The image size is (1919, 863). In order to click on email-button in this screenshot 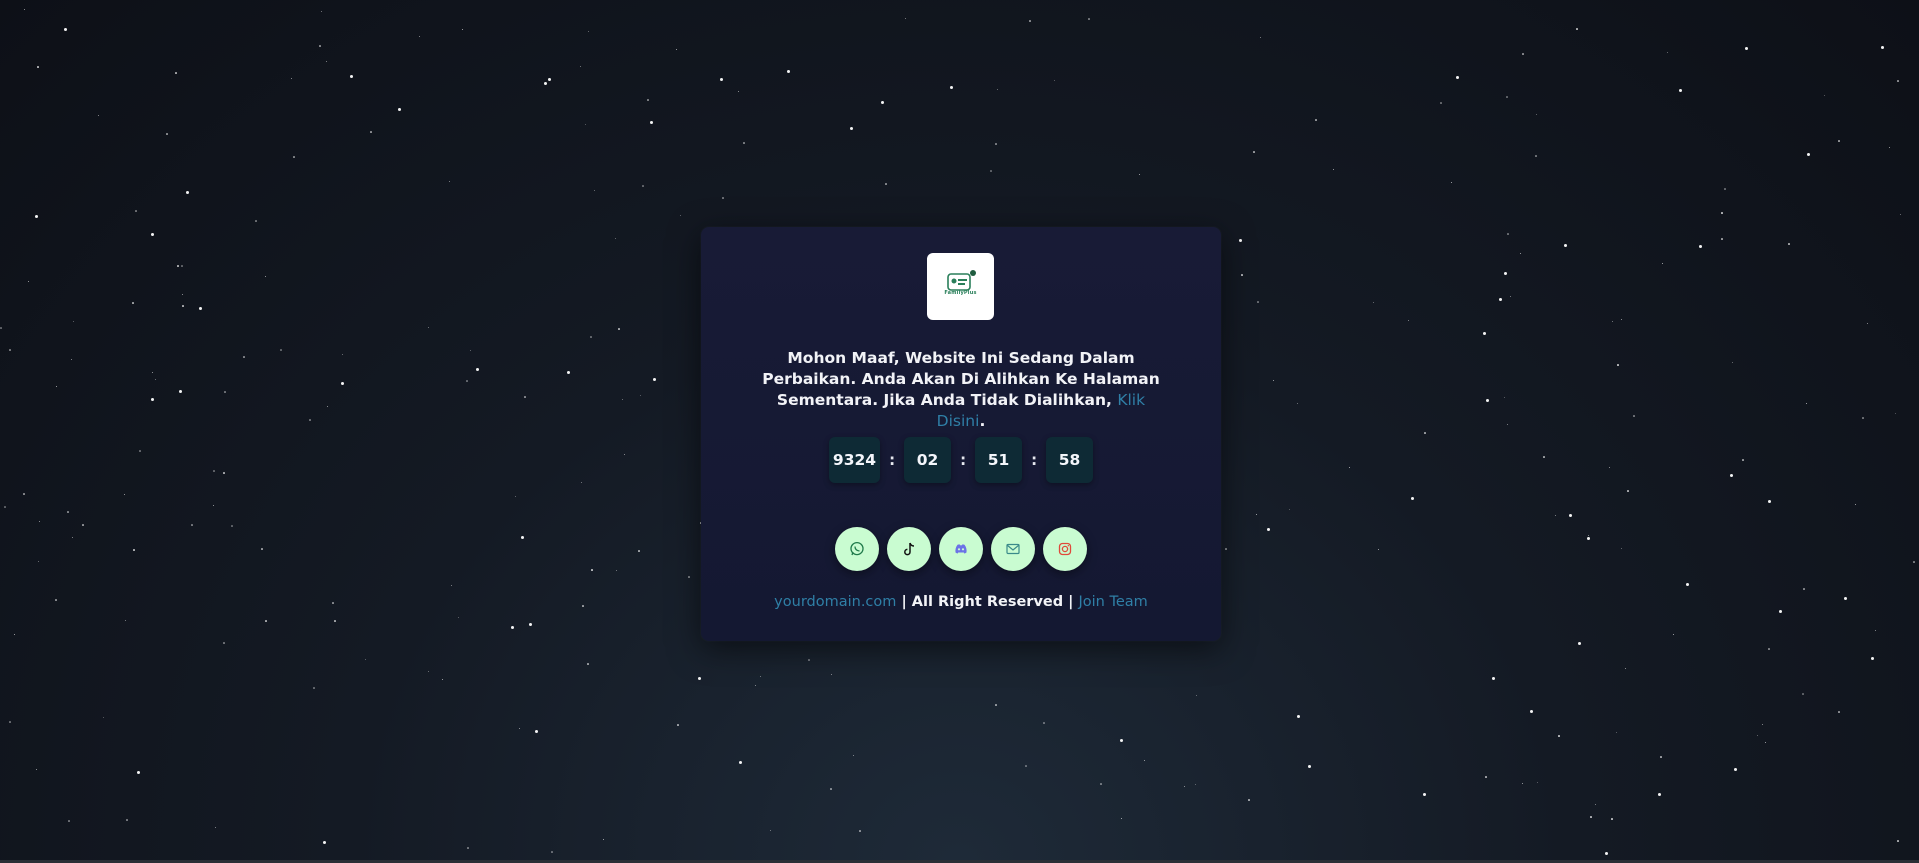, I will do `click(1013, 549)`.